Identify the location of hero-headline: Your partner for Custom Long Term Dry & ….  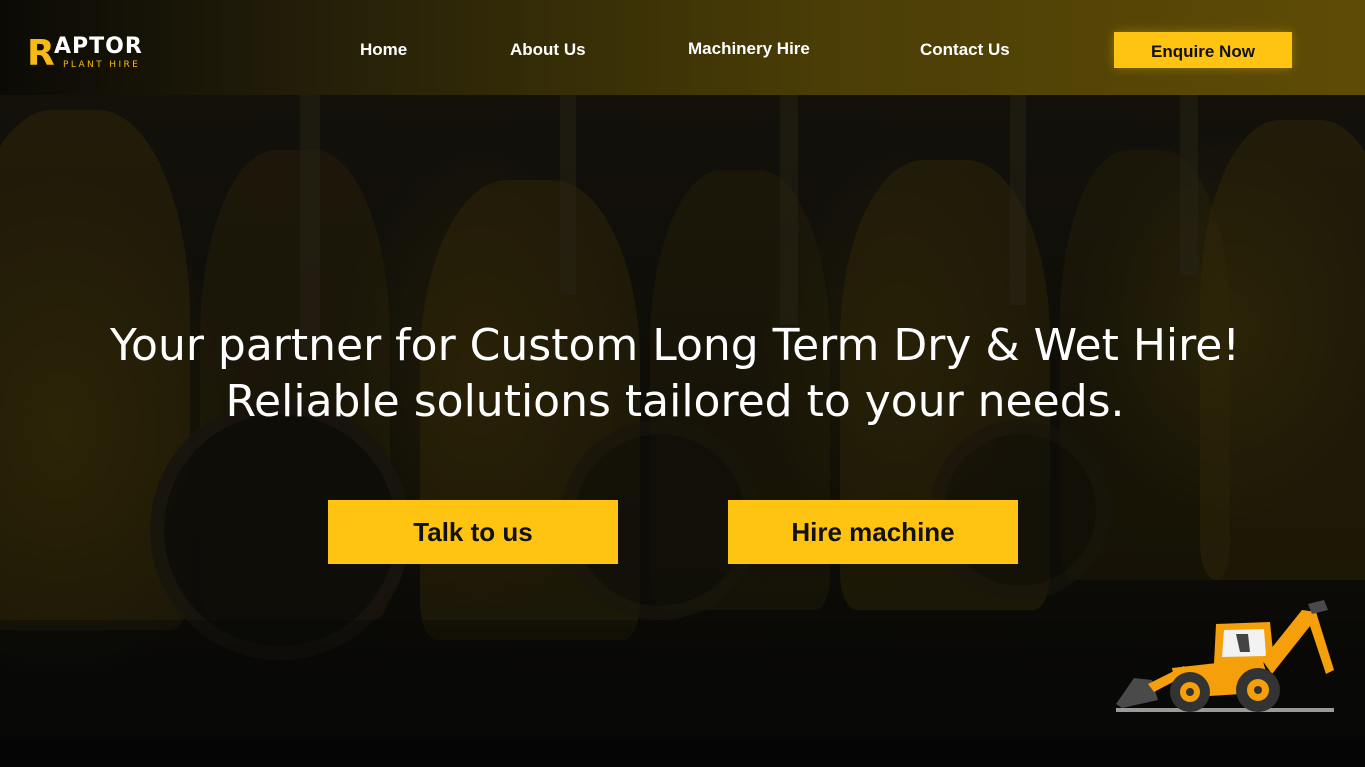
(675, 374).